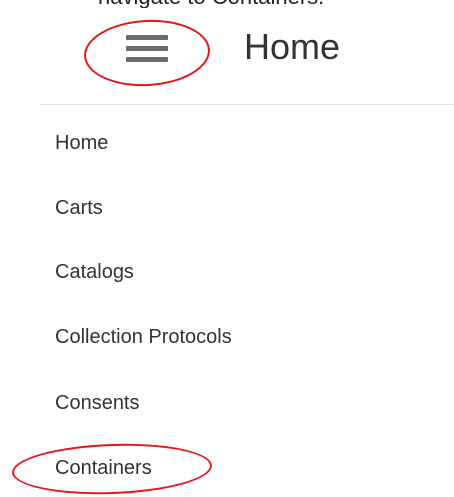  What do you see at coordinates (79, 208) in the screenshot?
I see `nav-item-carts: Carts` at bounding box center [79, 208].